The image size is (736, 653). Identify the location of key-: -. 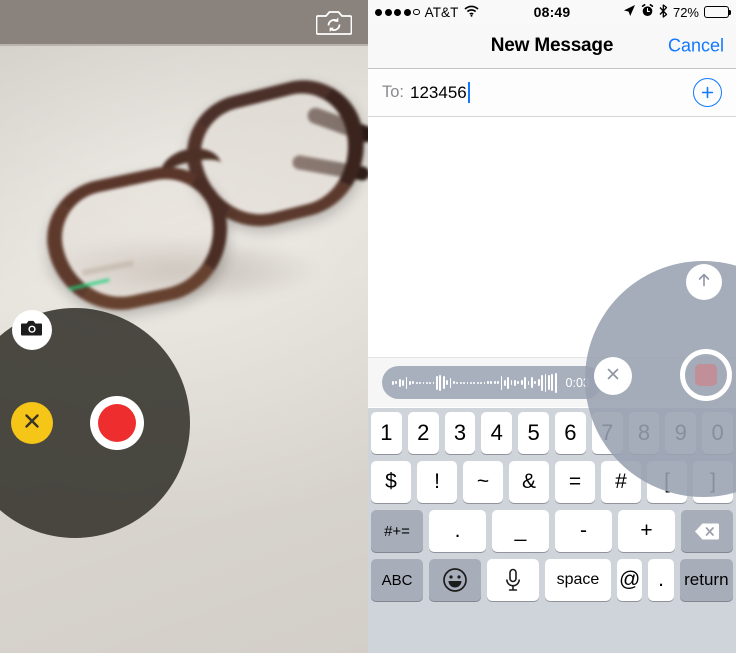
(583, 531).